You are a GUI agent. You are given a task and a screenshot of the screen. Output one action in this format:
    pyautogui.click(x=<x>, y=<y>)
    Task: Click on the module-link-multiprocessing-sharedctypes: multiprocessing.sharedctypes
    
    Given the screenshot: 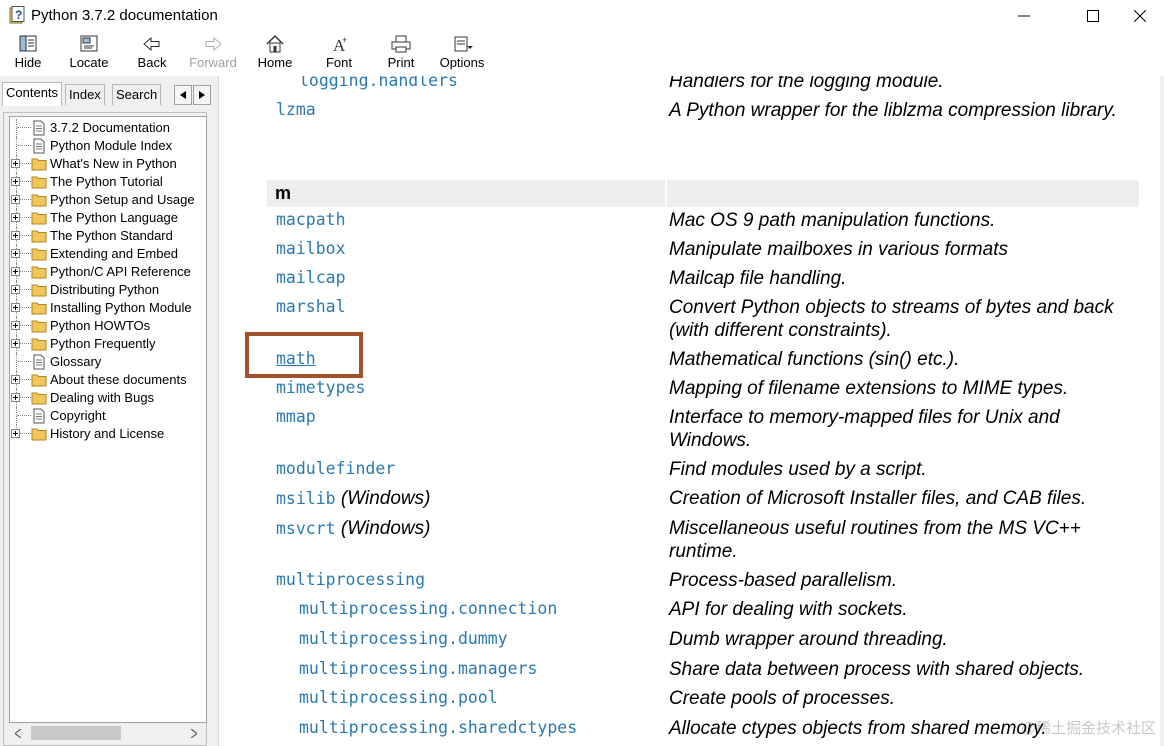 What is the action you would take?
    pyautogui.click(x=438, y=727)
    